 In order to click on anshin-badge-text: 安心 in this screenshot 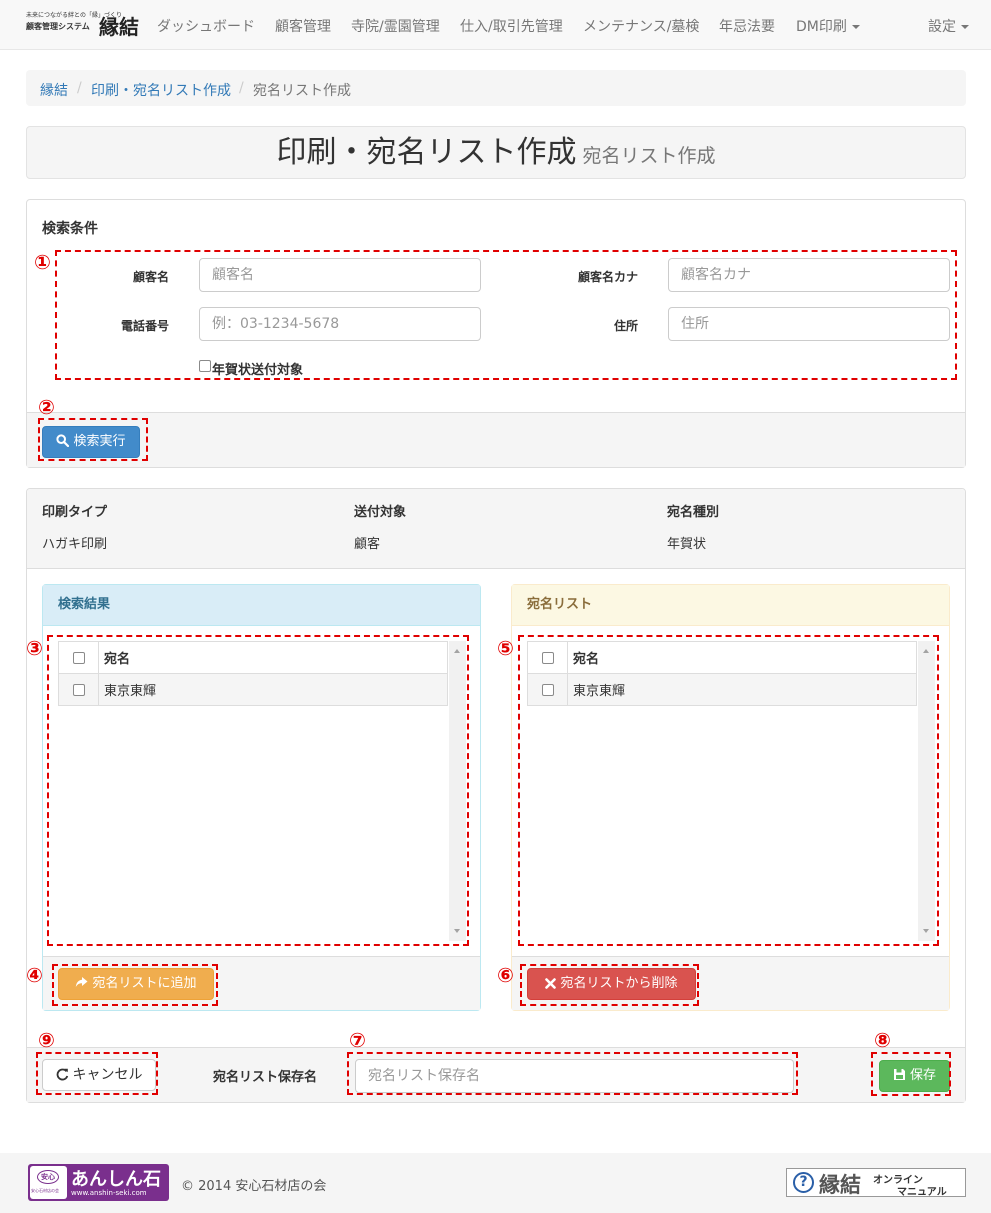, I will do `click(48, 1177)`.